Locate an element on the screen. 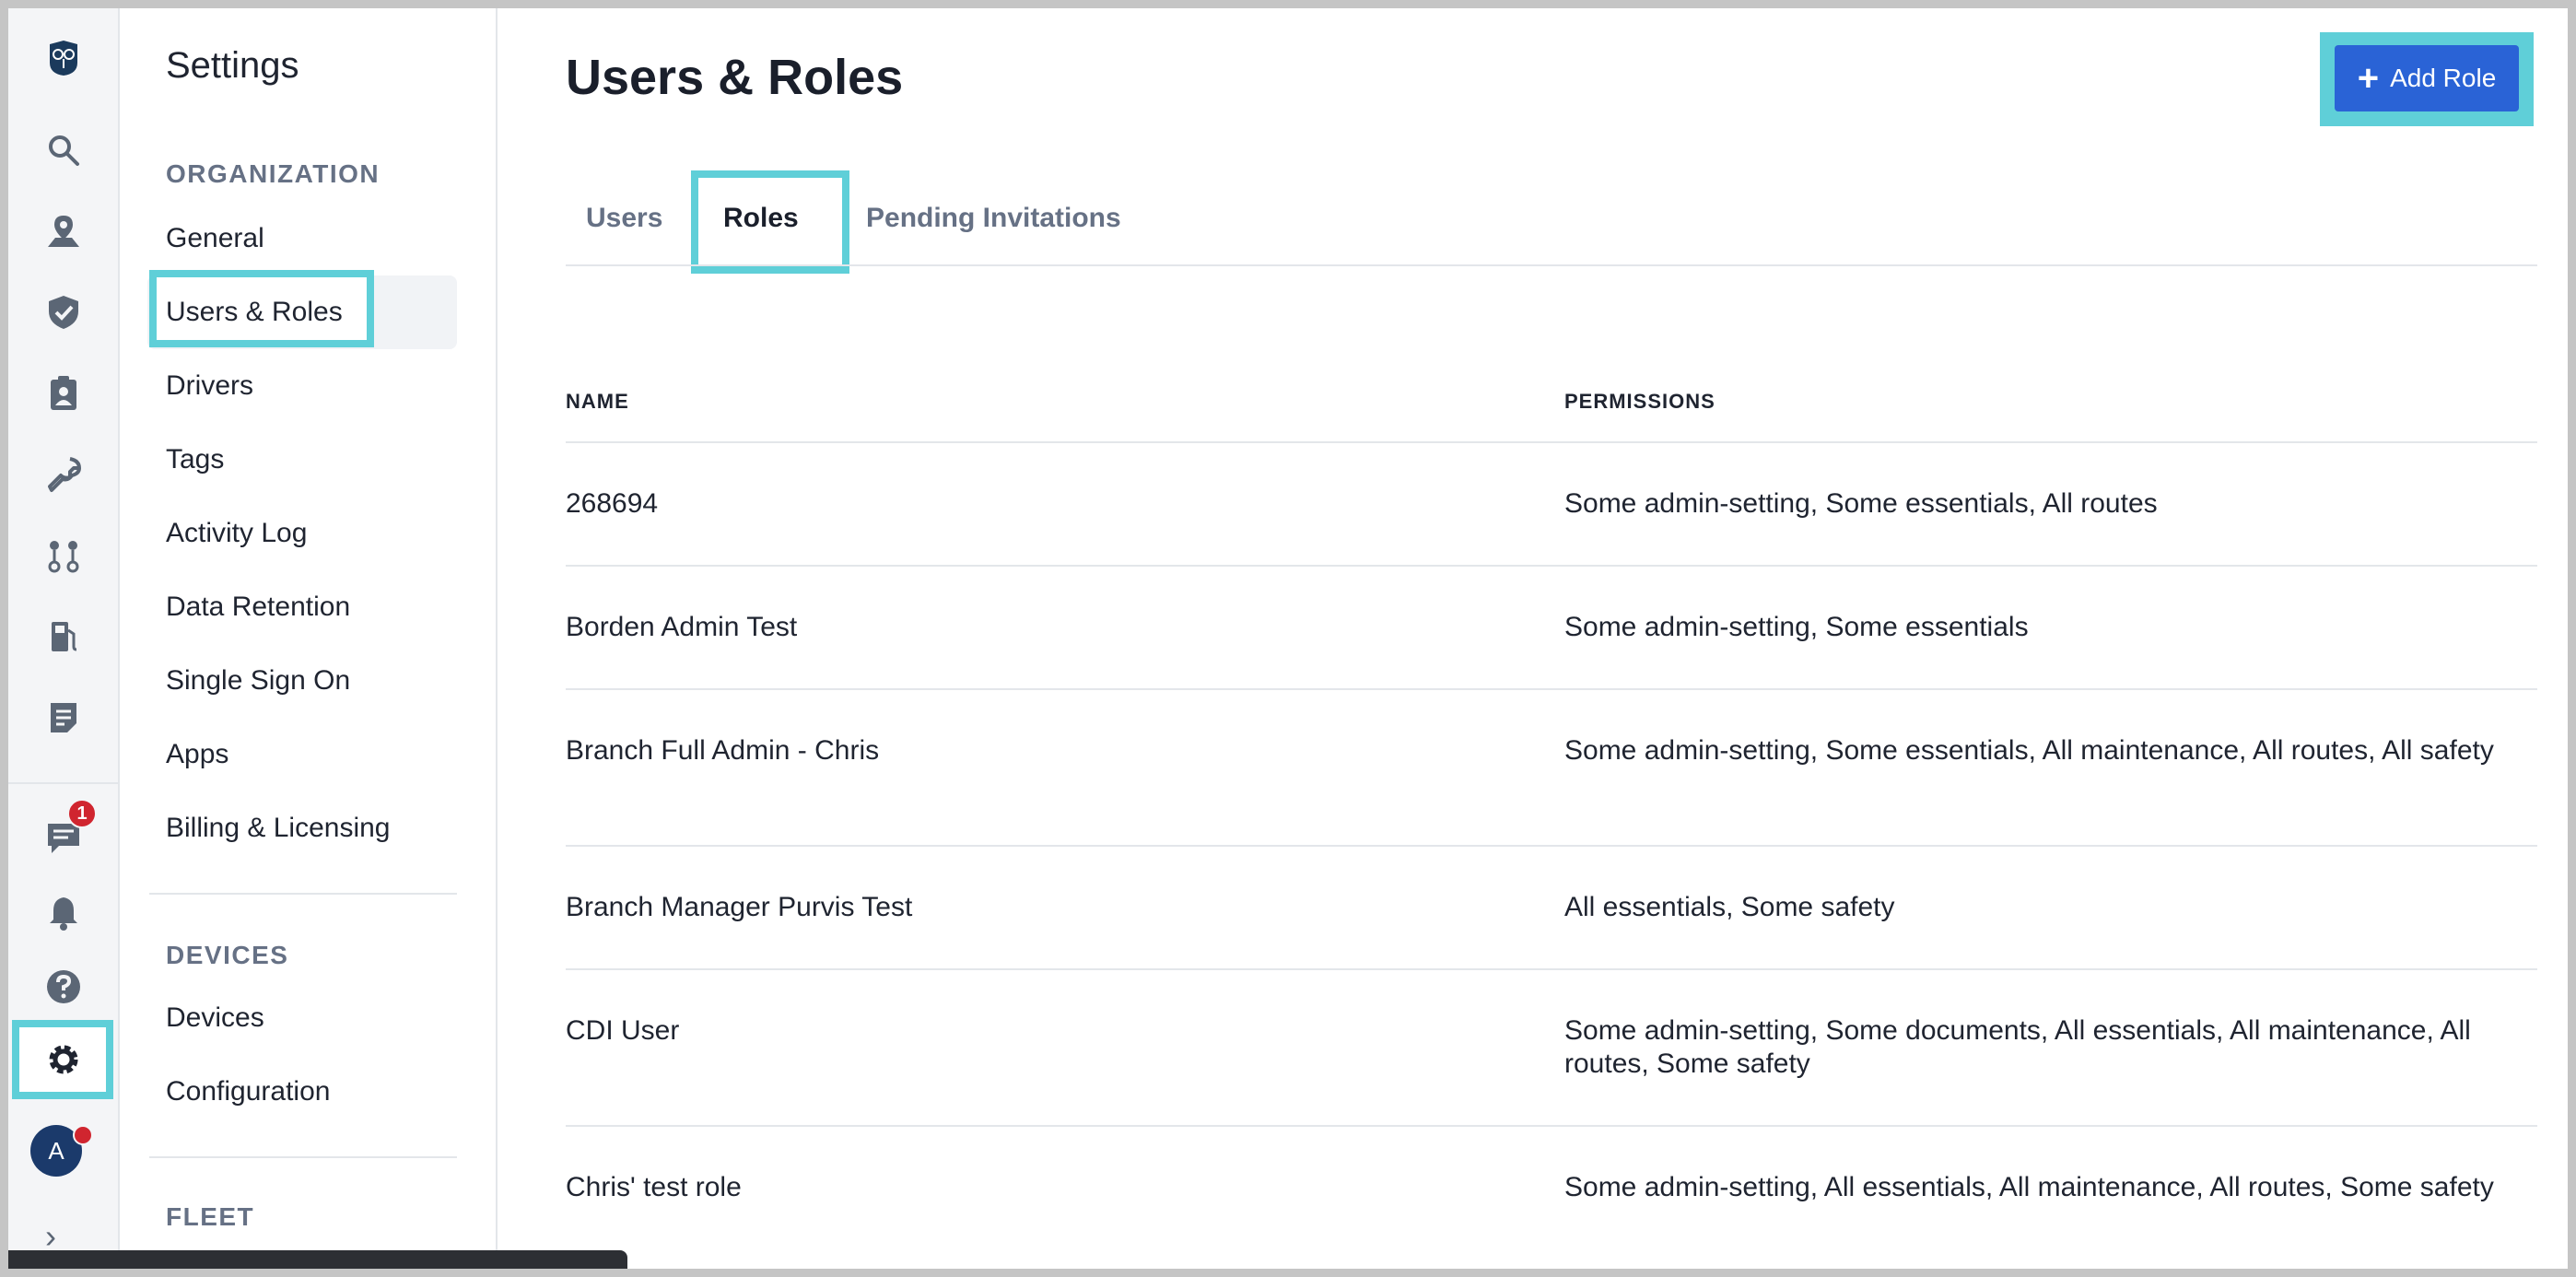 This screenshot has height=1277, width=2576. table-cell-permissions: Some admin-setting, Some essentials is located at coordinates (1796, 627).